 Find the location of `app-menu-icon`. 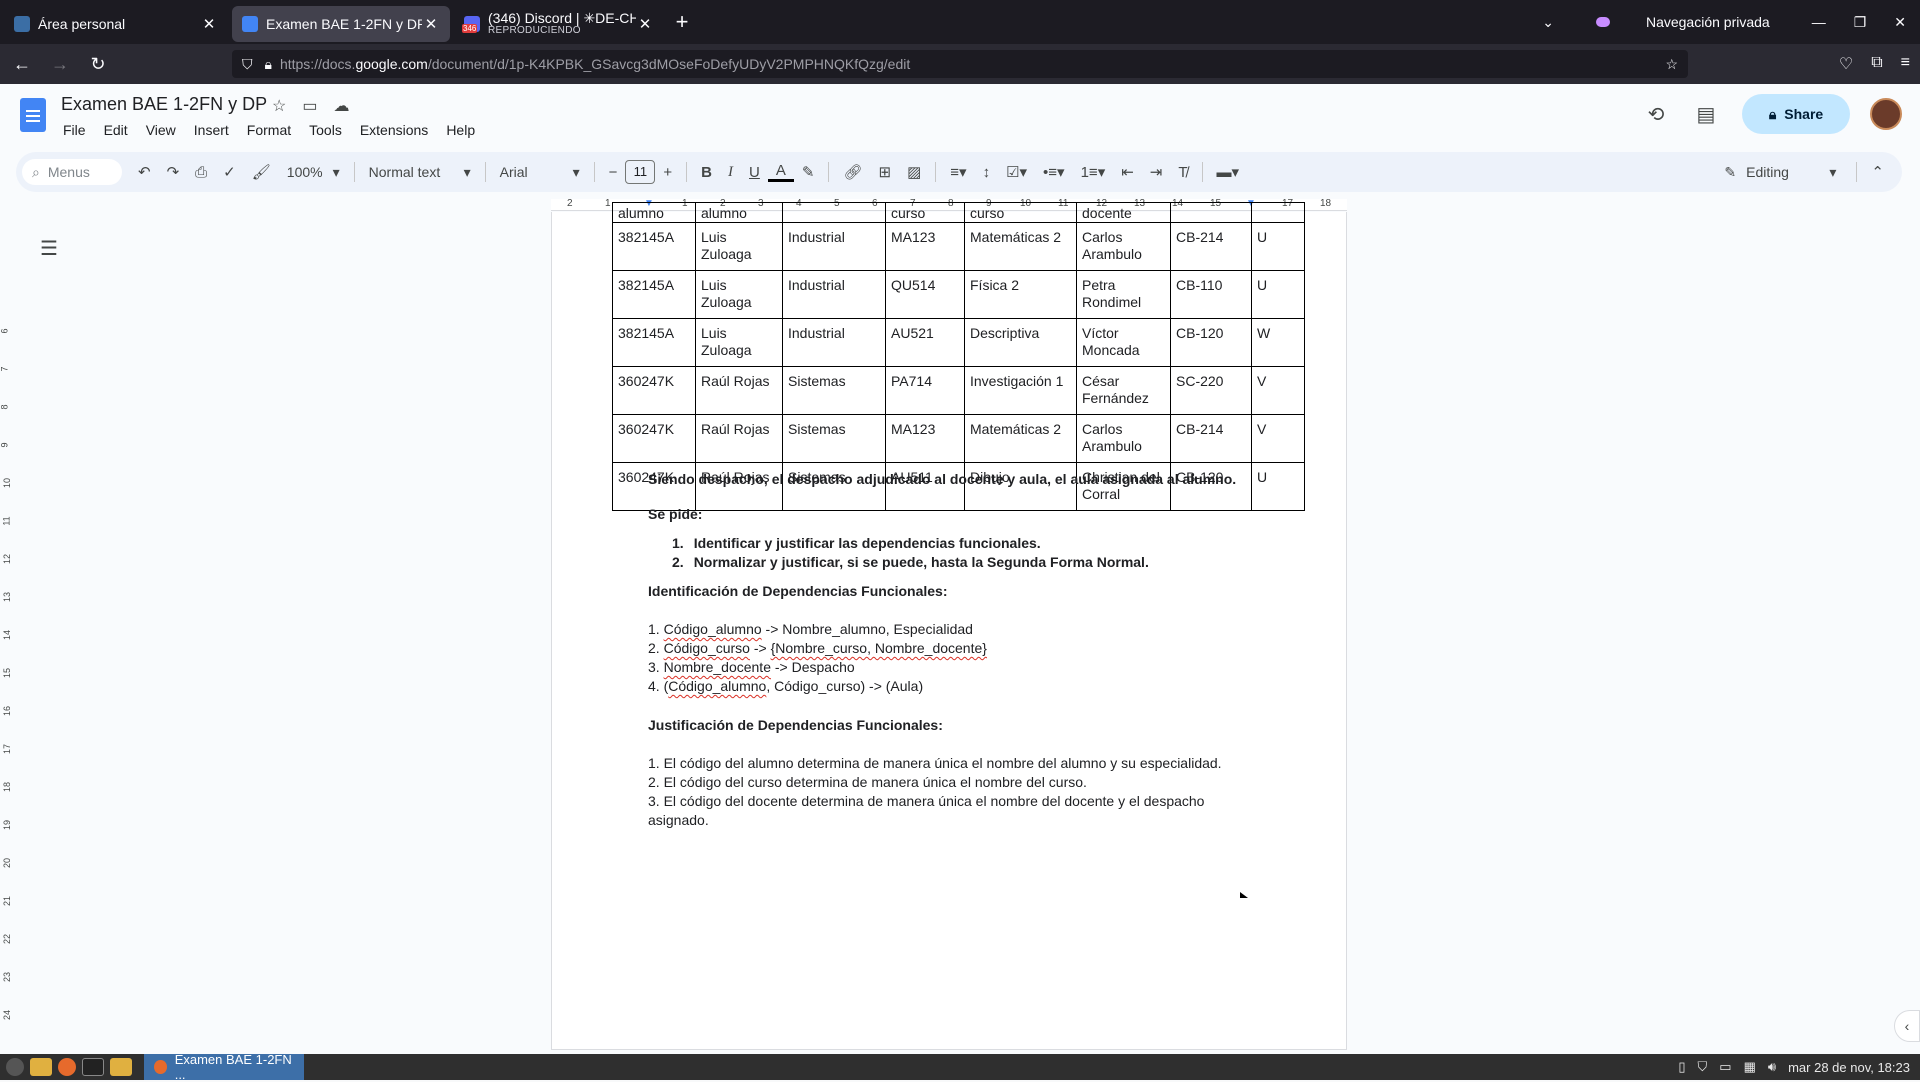

app-menu-icon is located at coordinates (15, 1067).